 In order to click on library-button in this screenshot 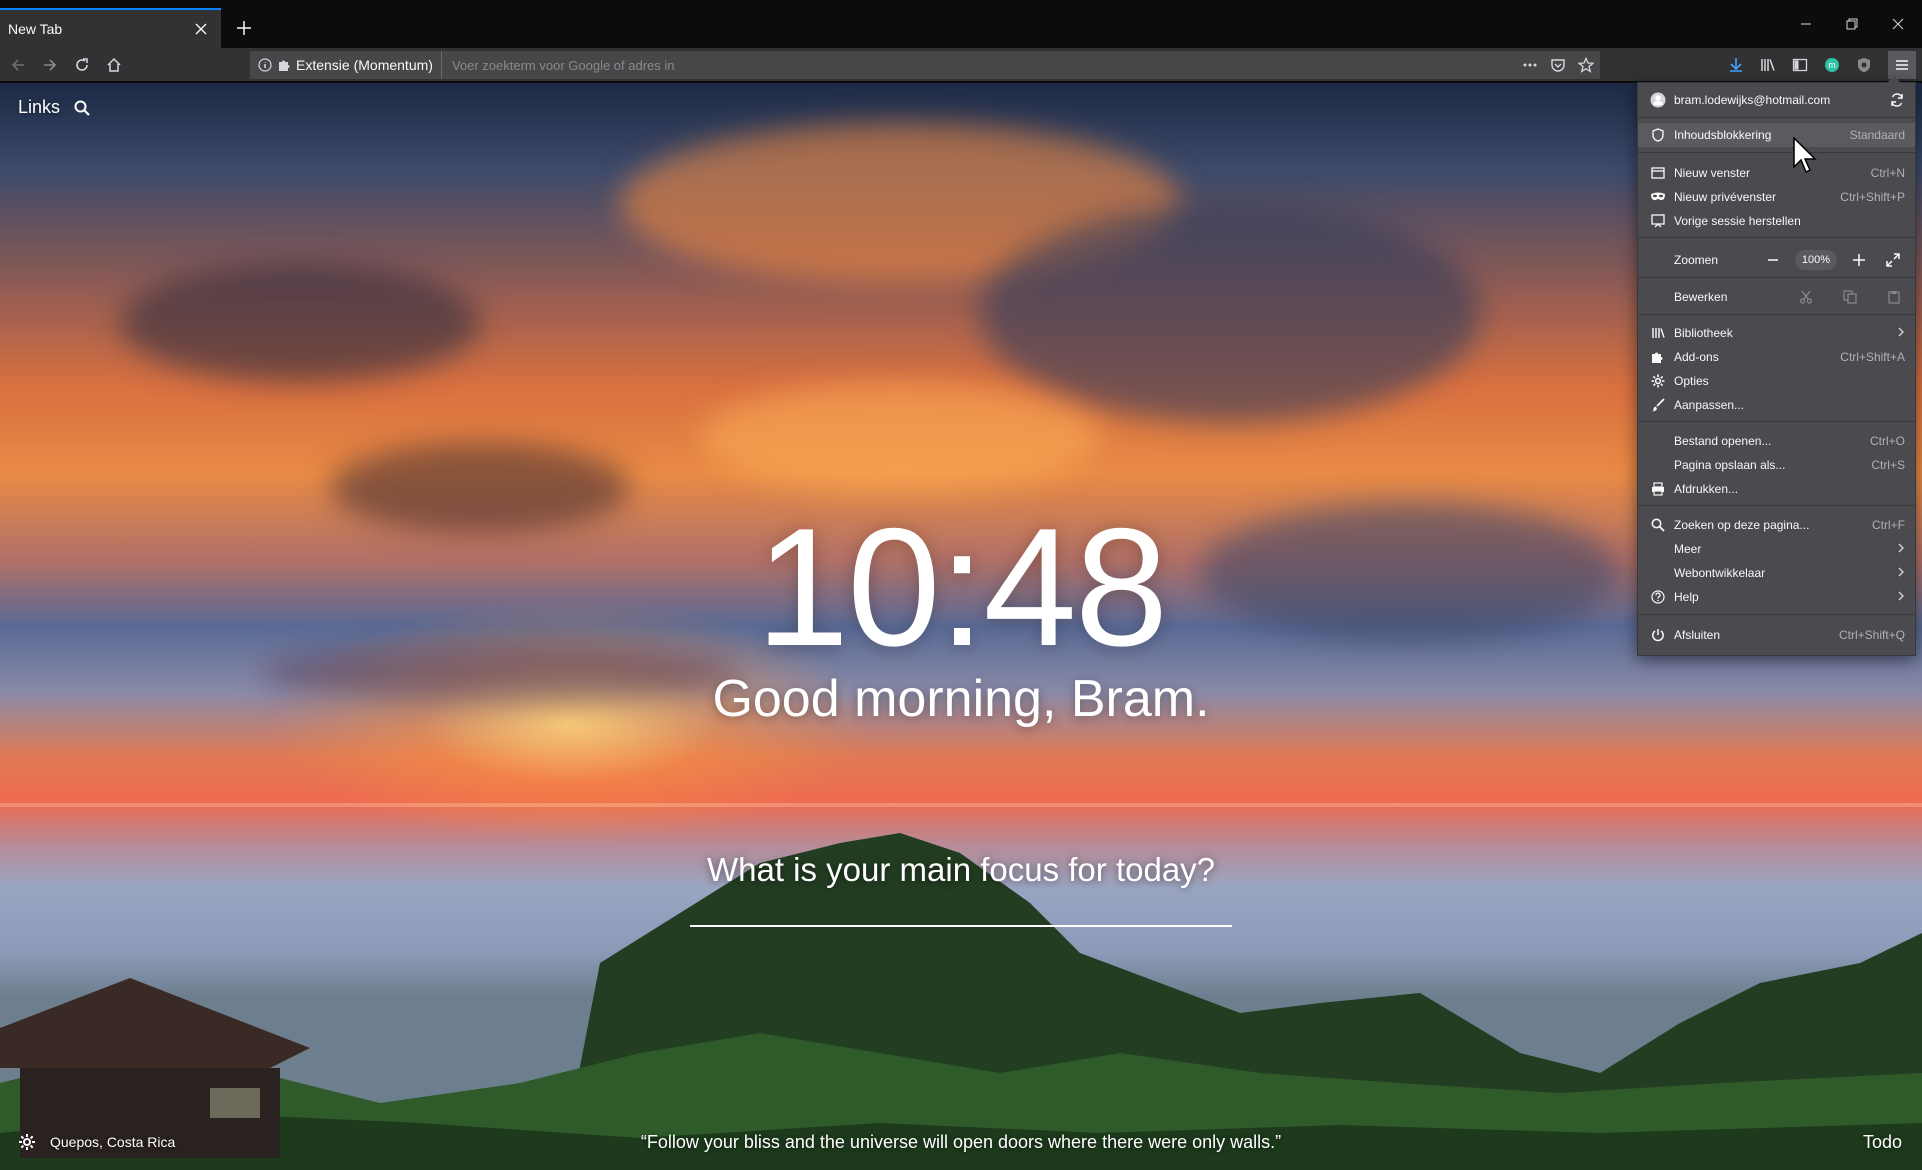, I will do `click(1768, 65)`.